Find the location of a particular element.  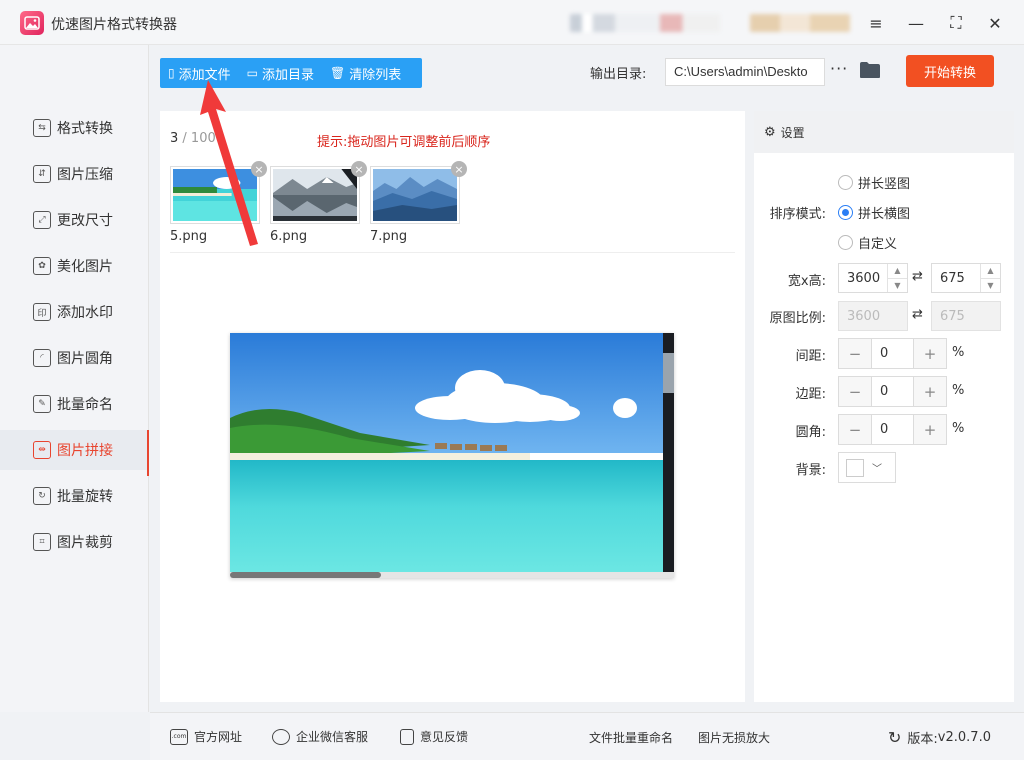

margin-stepper: −0 + is located at coordinates (892, 391).